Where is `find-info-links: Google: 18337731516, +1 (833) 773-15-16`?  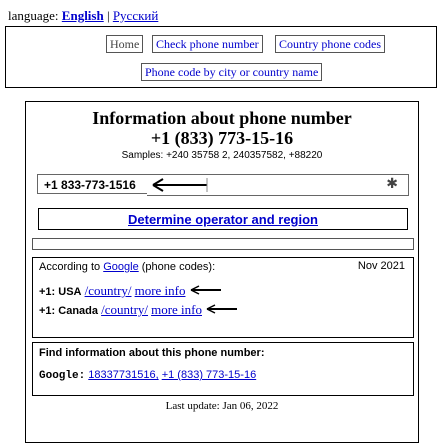
find-info-links: Google: 18337731516, +1 (833) 773-15-16 is located at coordinates (147, 375).